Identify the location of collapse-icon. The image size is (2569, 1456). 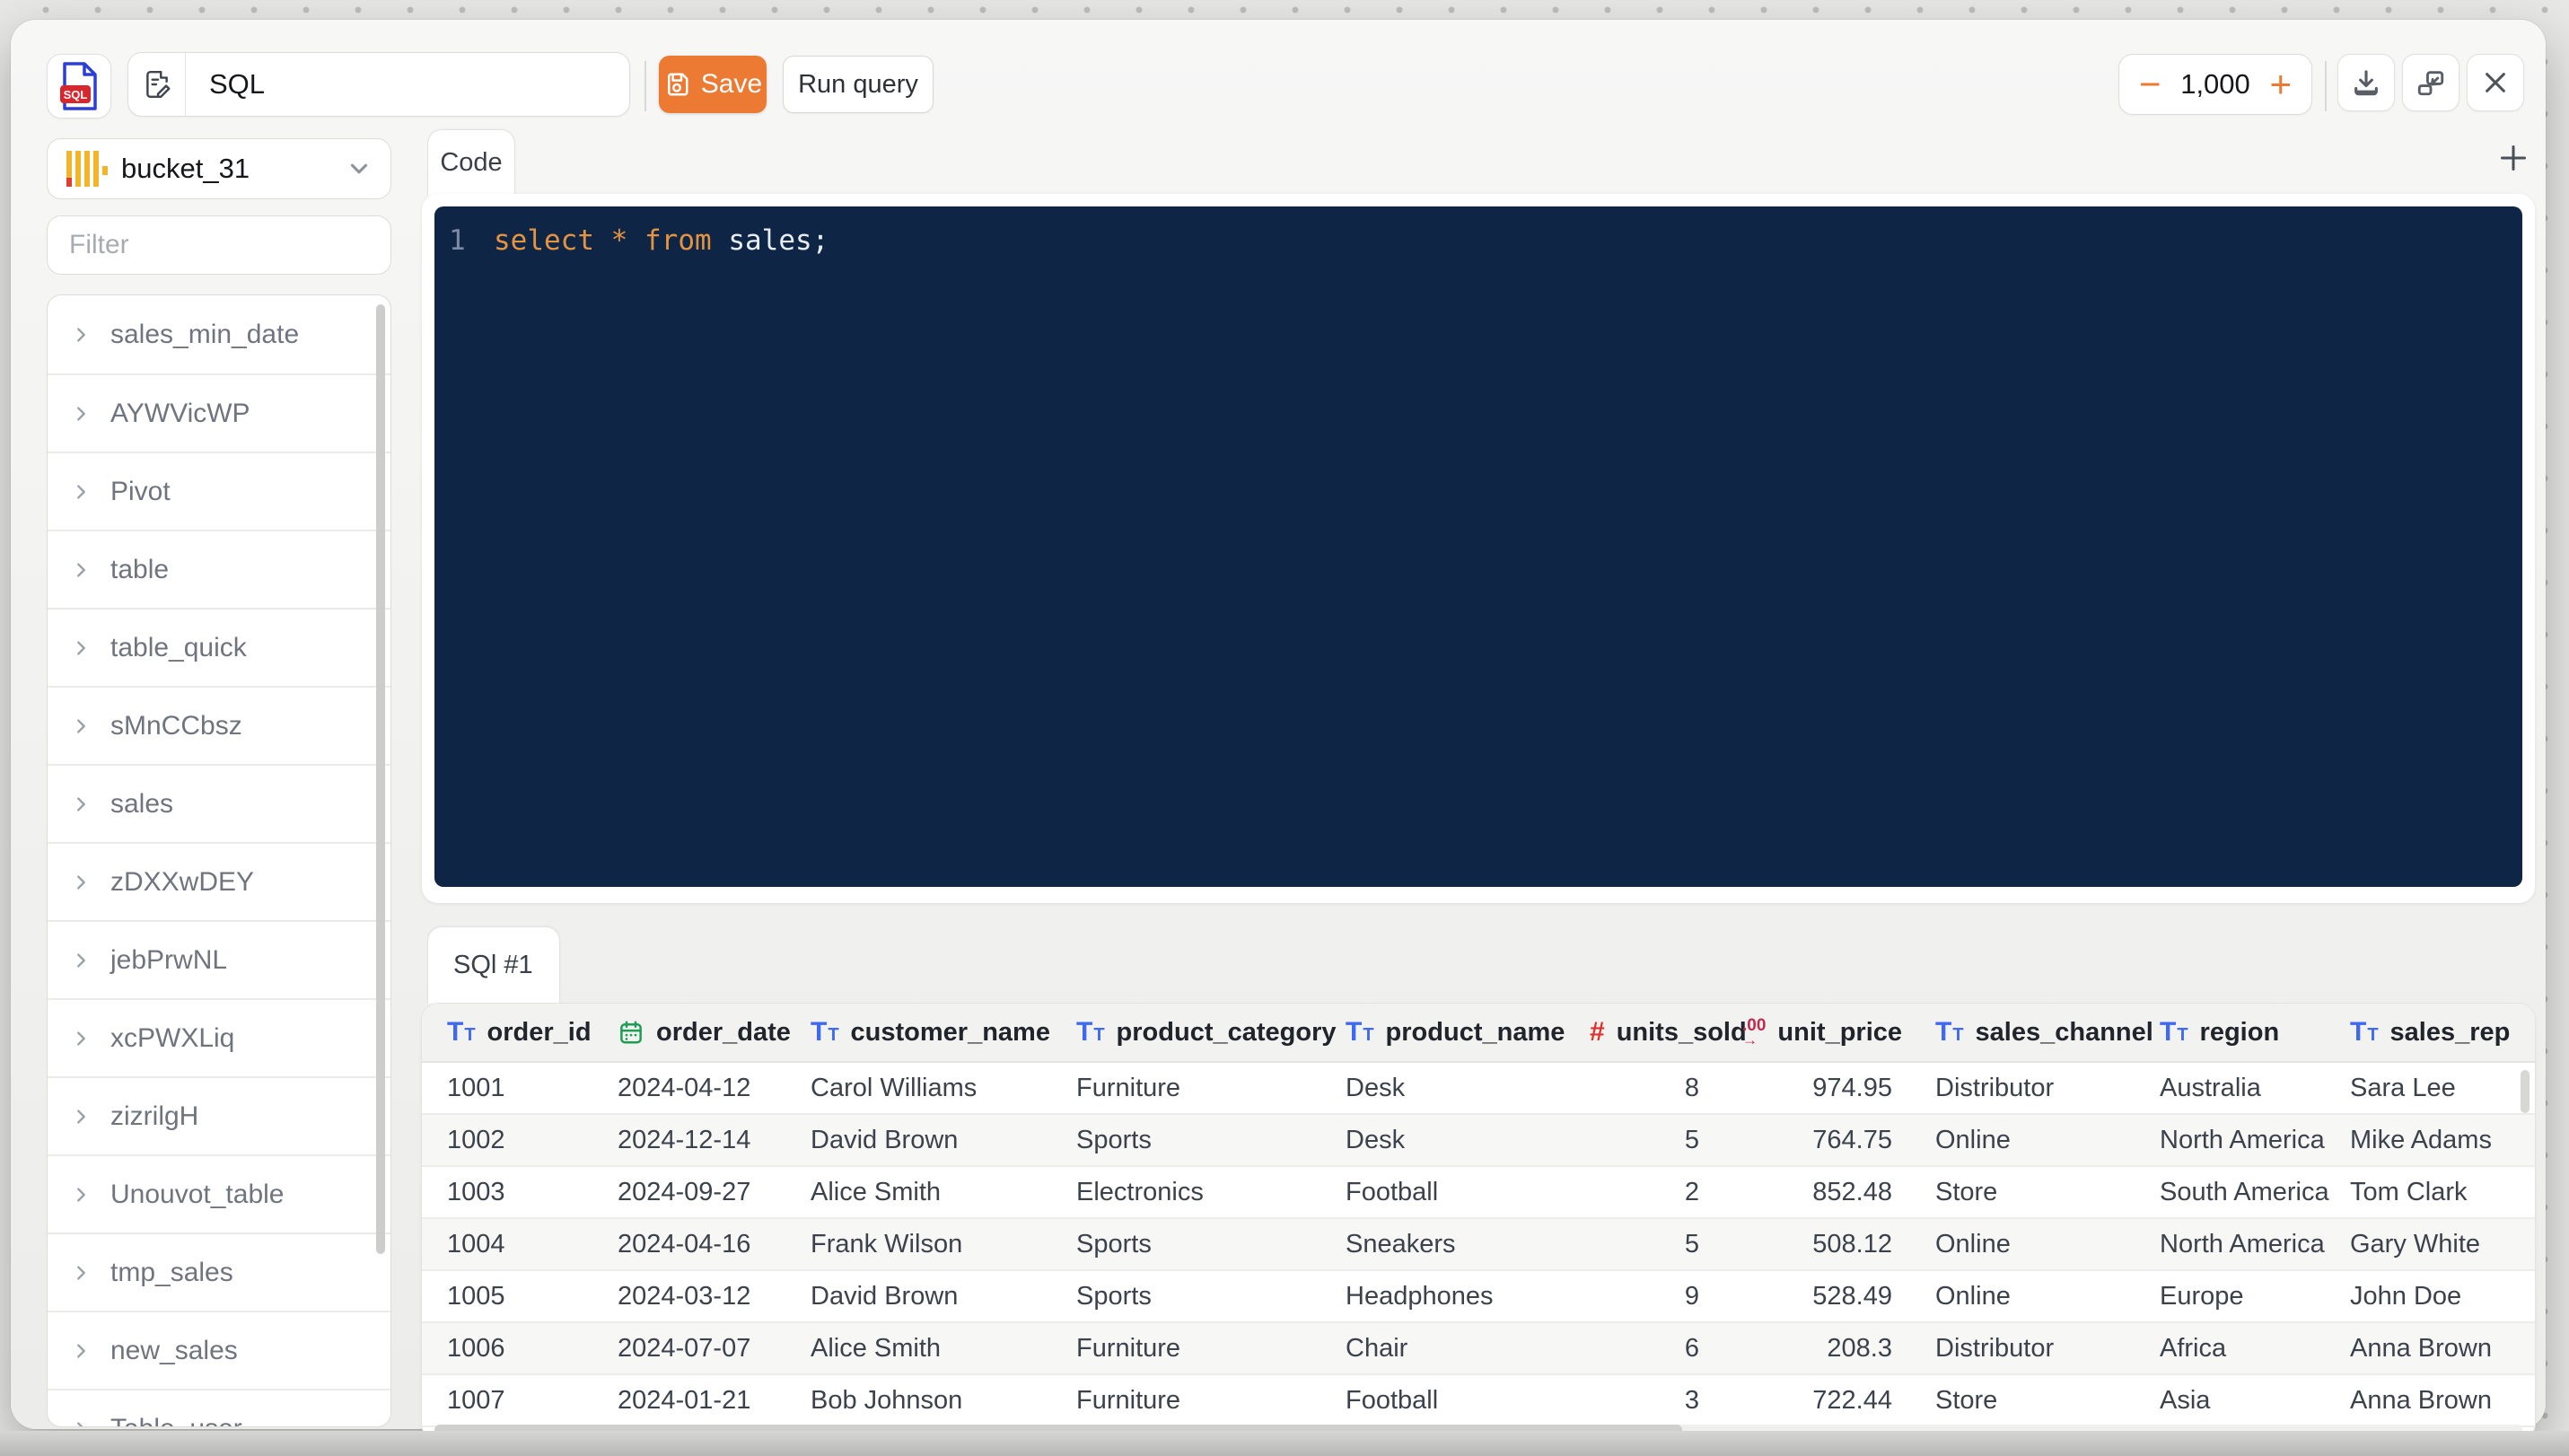
(2430, 84).